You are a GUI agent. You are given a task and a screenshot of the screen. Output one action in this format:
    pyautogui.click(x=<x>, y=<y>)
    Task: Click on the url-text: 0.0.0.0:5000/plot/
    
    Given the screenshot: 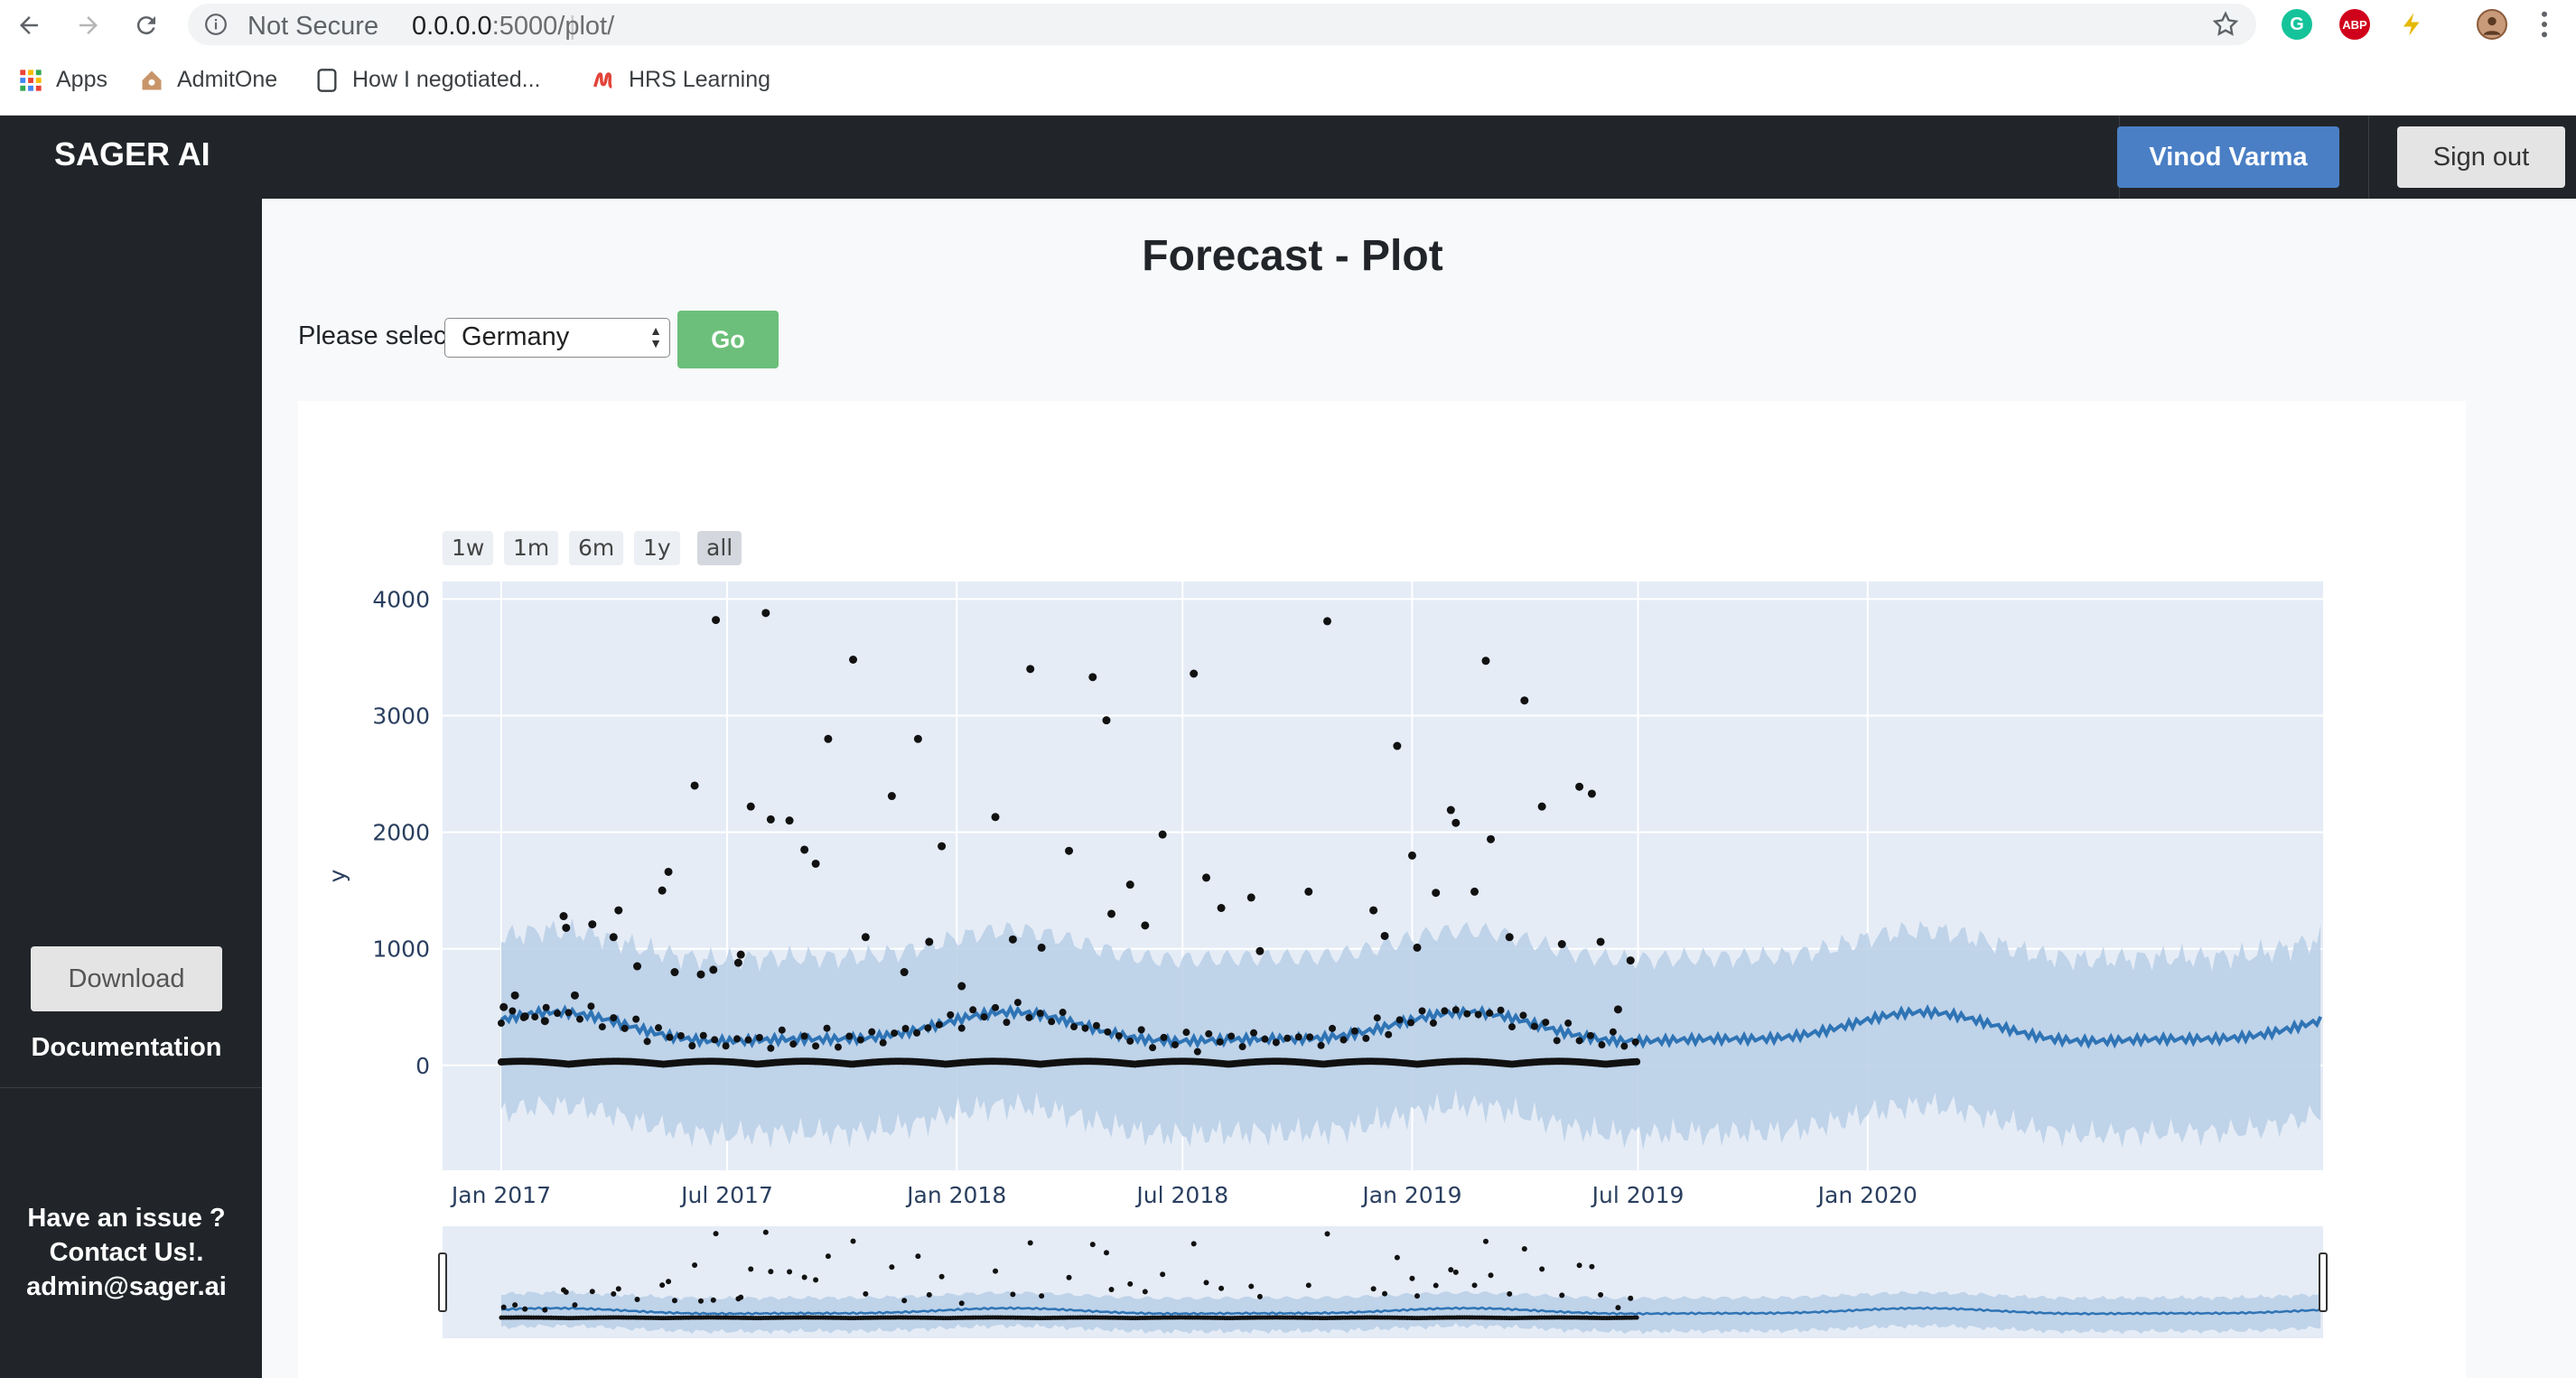 What is the action you would take?
    pyautogui.click(x=513, y=27)
    